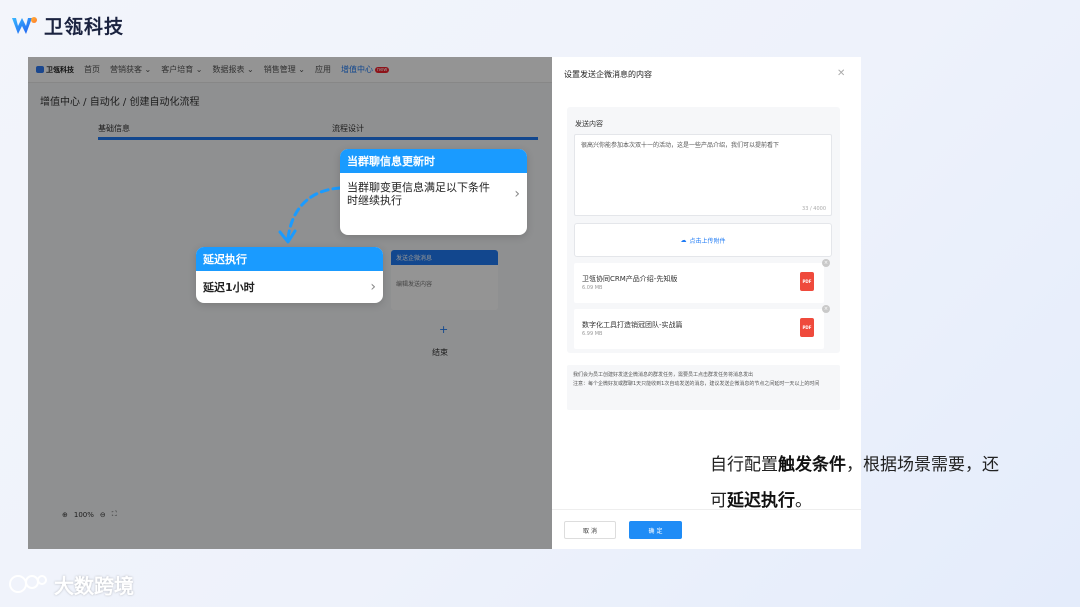 This screenshot has height=607, width=1080. What do you see at coordinates (592, 288) in the screenshot?
I see `attachment-size: 6.09 MB` at bounding box center [592, 288].